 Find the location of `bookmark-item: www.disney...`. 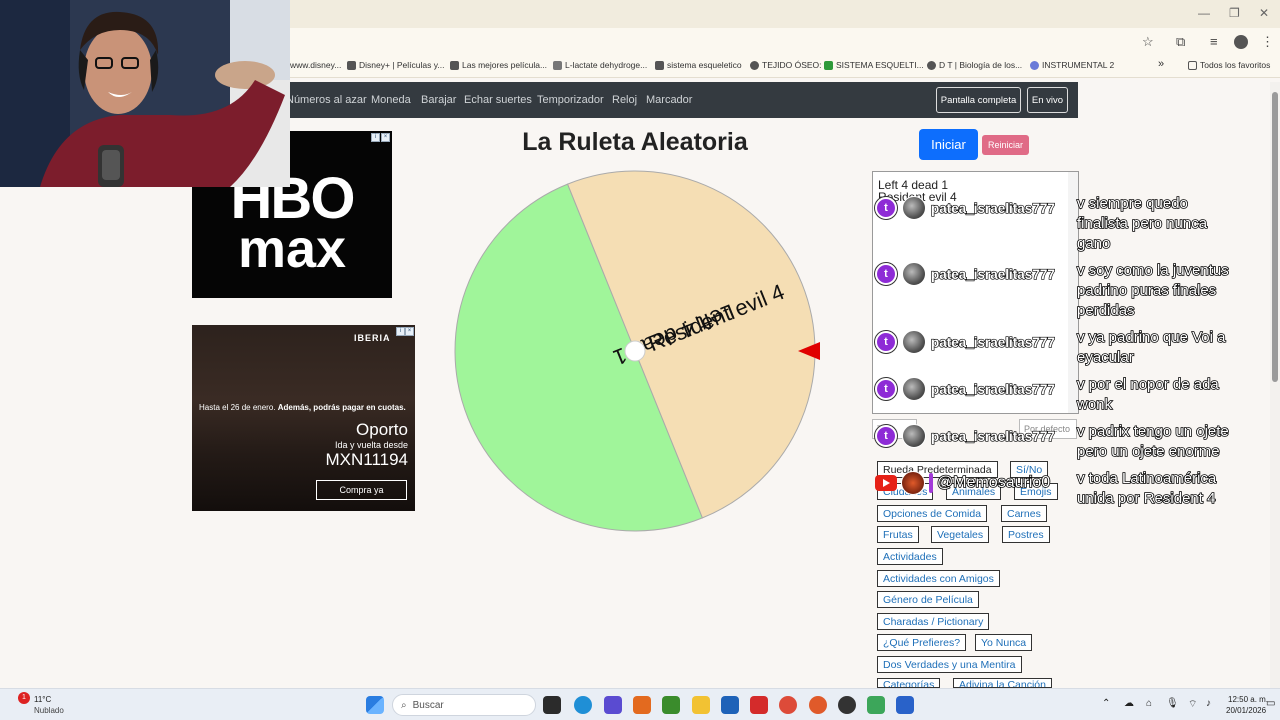

bookmark-item: www.disney... is located at coordinates (315, 65).